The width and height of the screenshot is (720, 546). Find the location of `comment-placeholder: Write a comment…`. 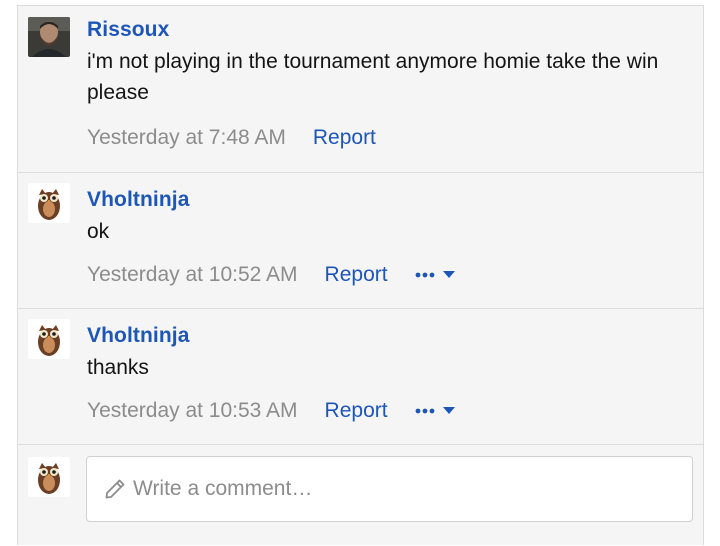

comment-placeholder: Write a comment… is located at coordinates (223, 488).